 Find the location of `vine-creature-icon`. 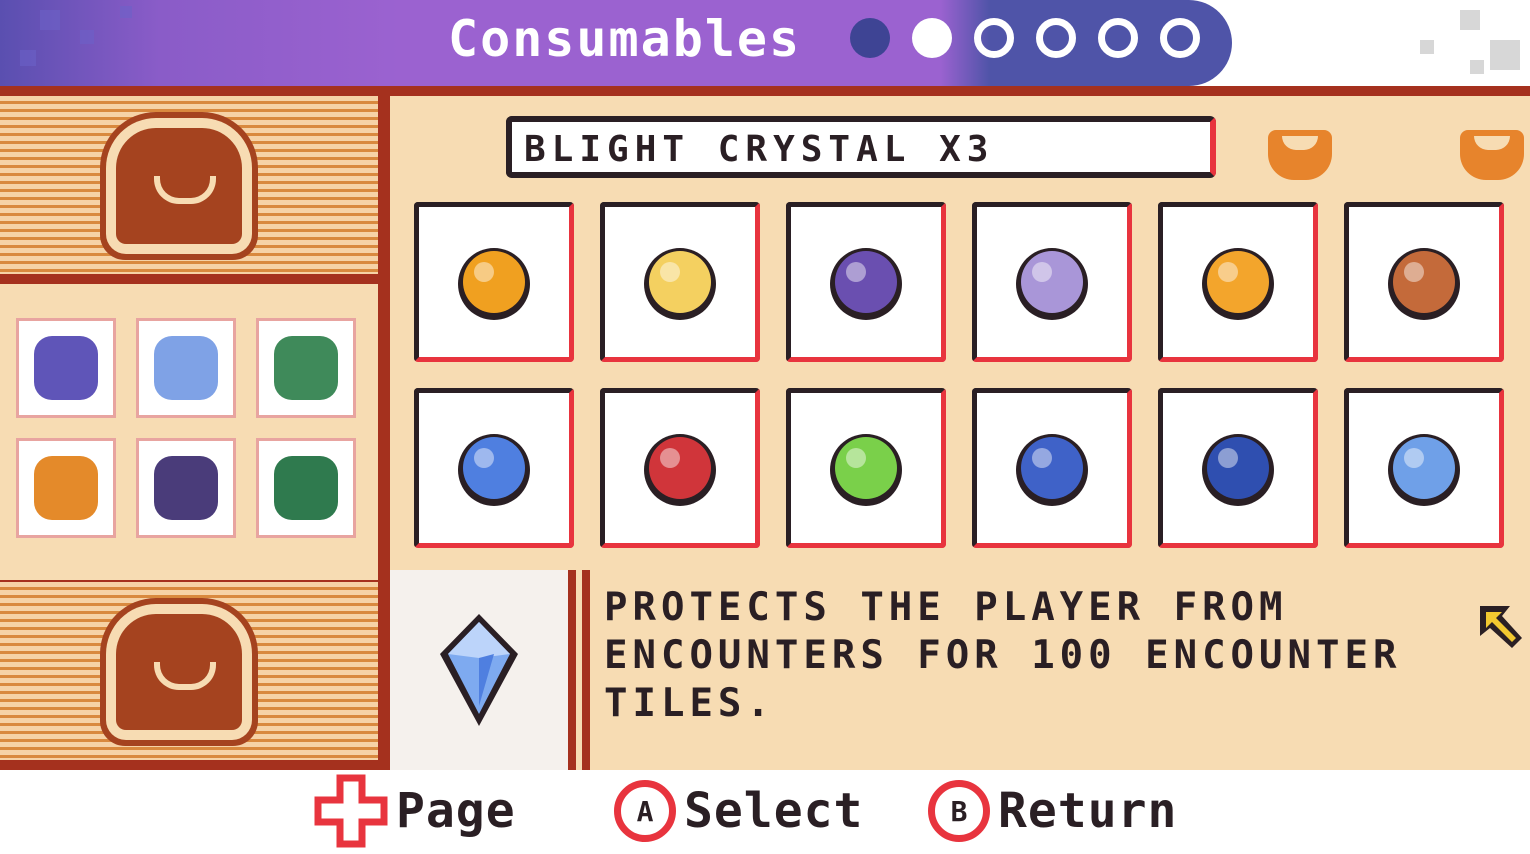

vine-creature-icon is located at coordinates (306, 488).